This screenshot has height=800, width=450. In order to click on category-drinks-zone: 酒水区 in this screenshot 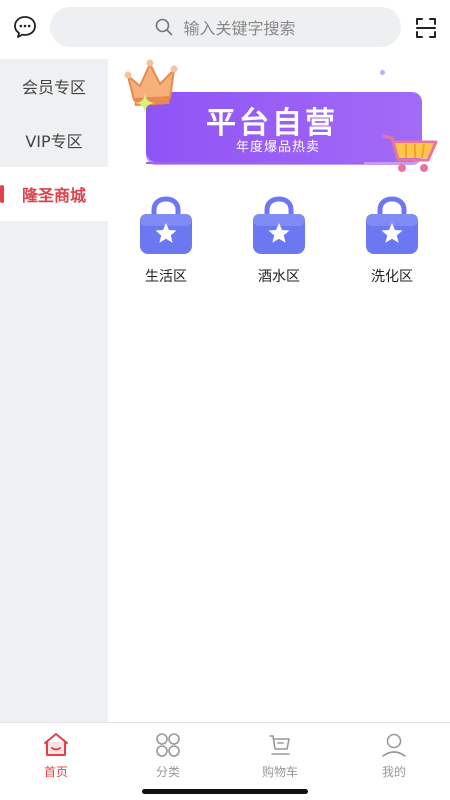, I will do `click(279, 246)`.